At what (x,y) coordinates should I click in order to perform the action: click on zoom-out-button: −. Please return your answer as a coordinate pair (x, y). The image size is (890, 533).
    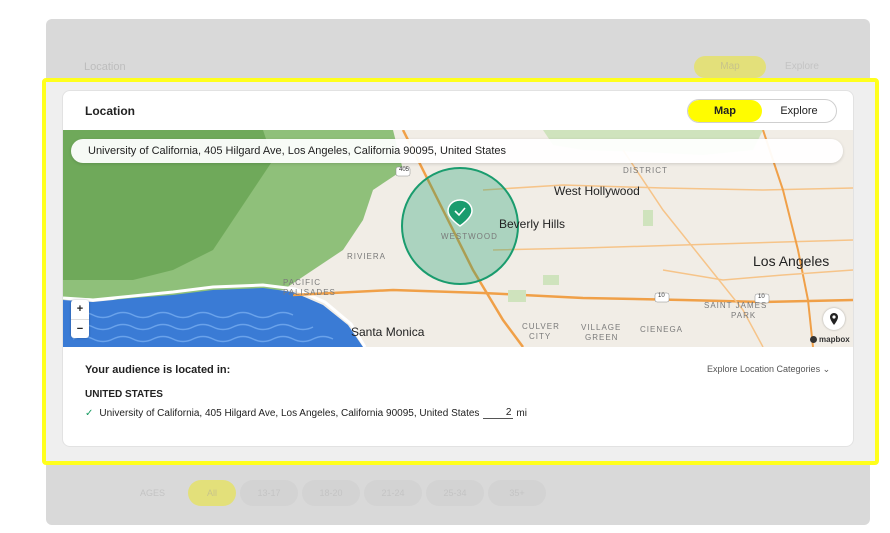
    Looking at the image, I should click on (80, 329).